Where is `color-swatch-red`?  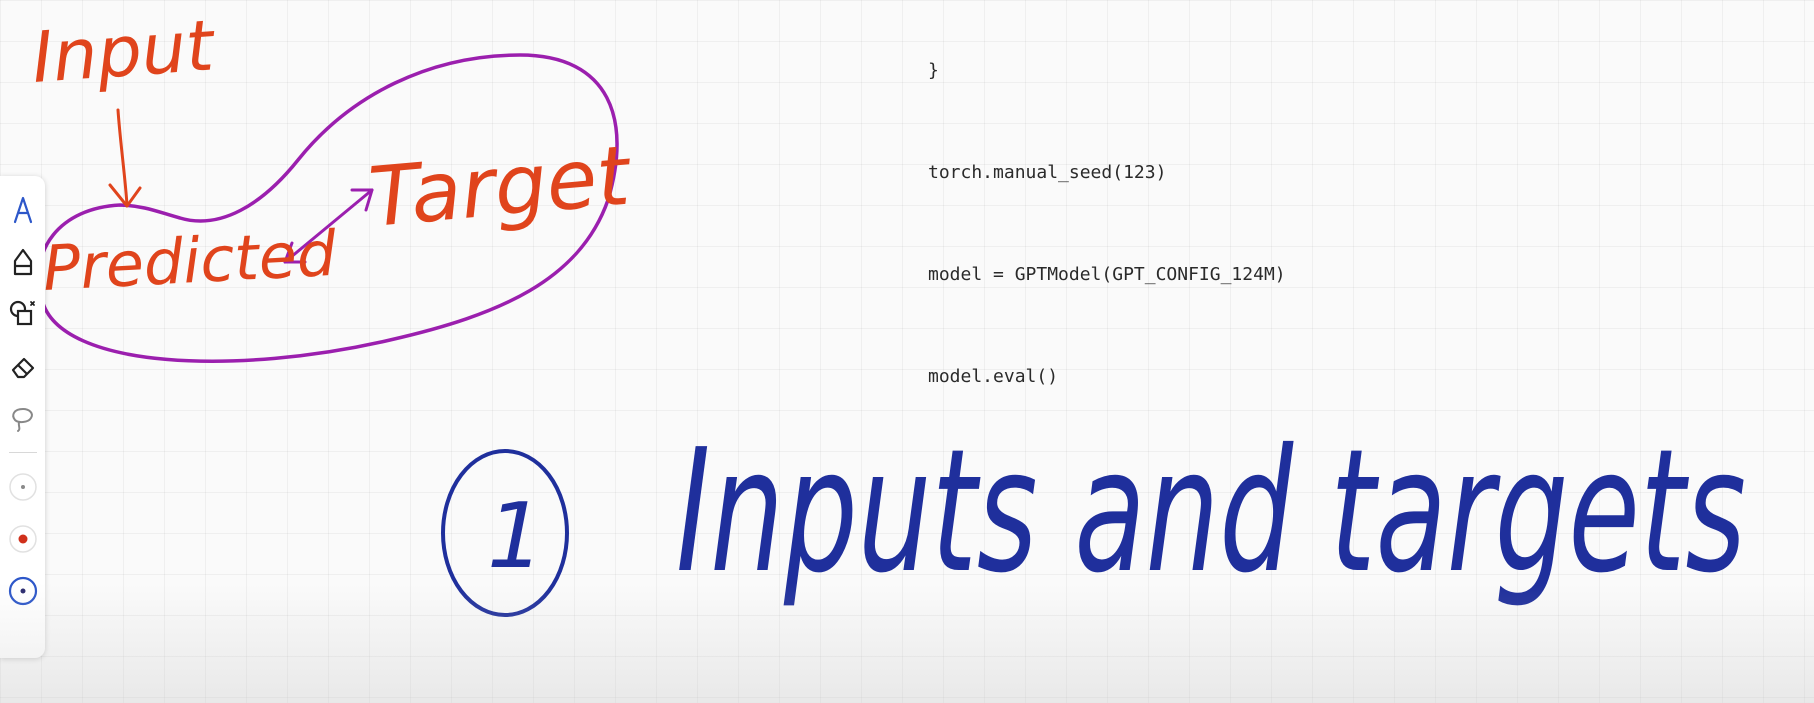
color-swatch-red is located at coordinates (22, 539).